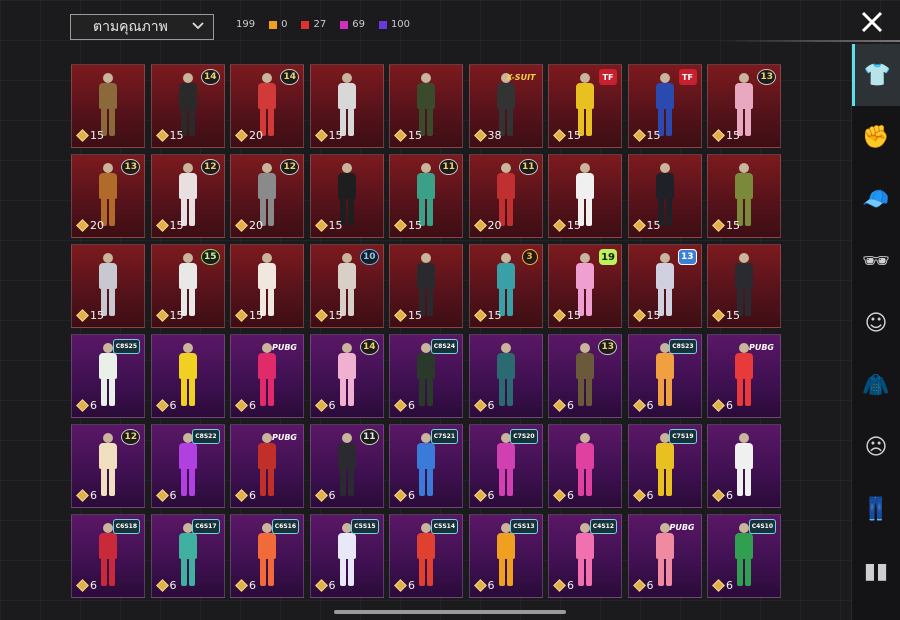  What do you see at coordinates (876, 323) in the screenshot?
I see `category-tab-mask: ☺` at bounding box center [876, 323].